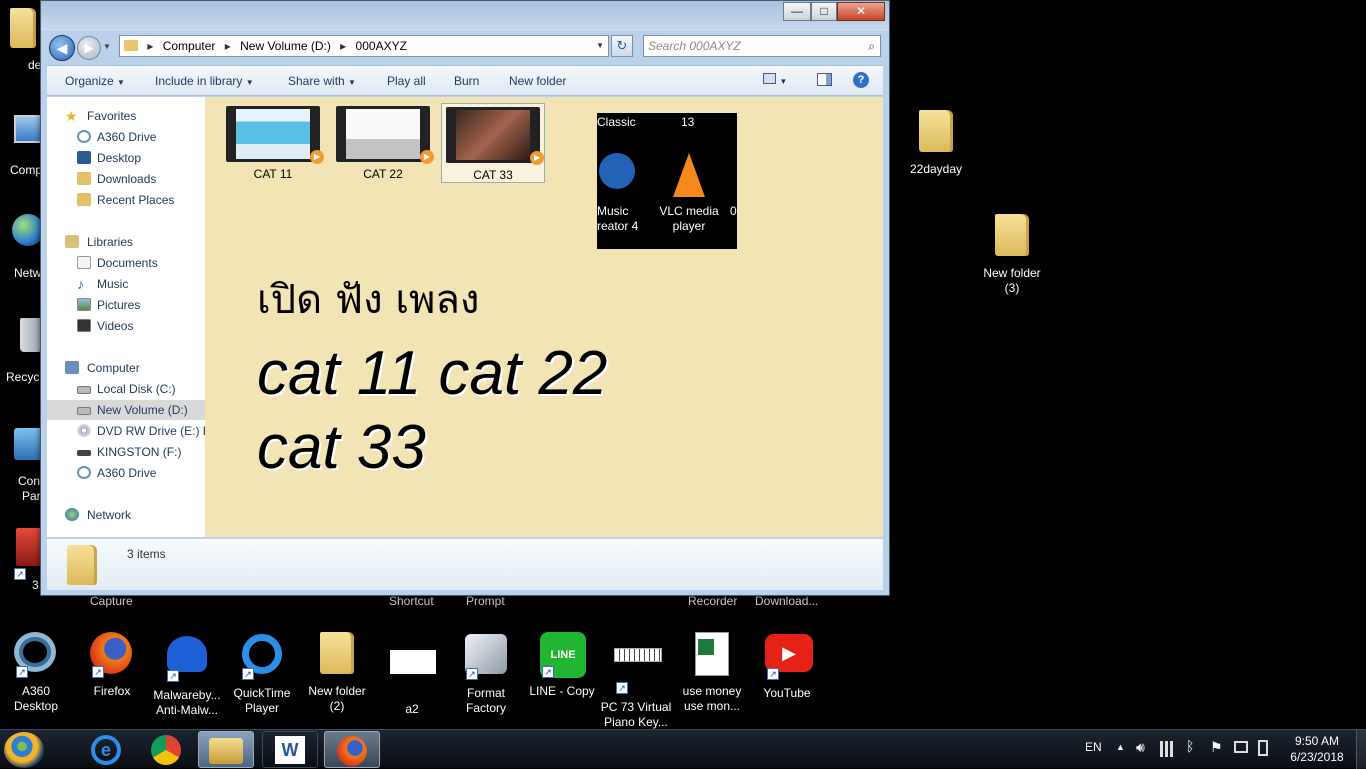  I want to click on change-view-button: ▼, so click(775, 80).